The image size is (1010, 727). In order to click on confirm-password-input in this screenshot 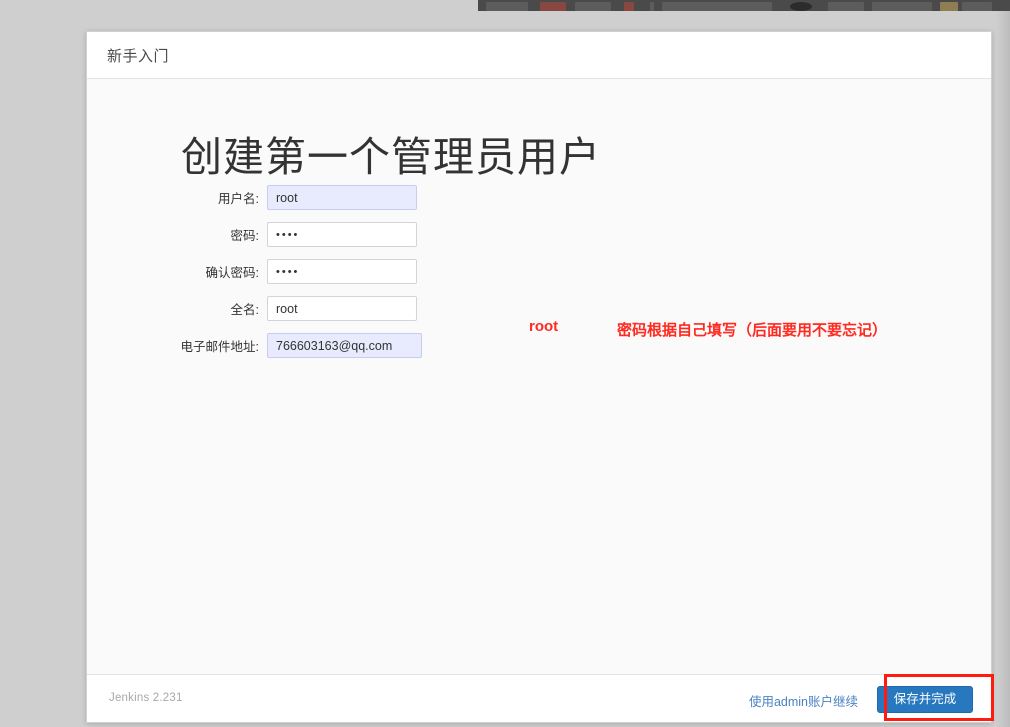, I will do `click(342, 271)`.